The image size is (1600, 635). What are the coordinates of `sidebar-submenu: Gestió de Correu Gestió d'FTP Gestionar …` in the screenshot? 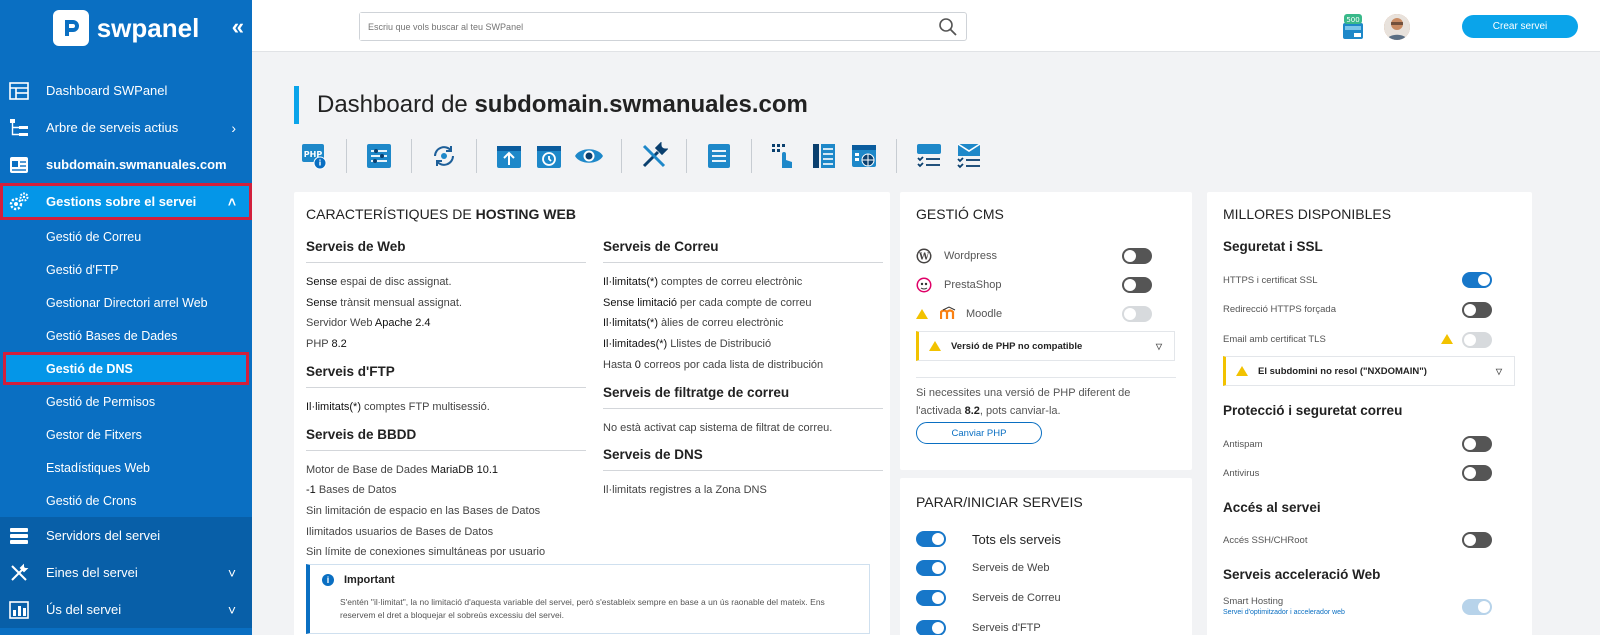 It's located at (126, 368).